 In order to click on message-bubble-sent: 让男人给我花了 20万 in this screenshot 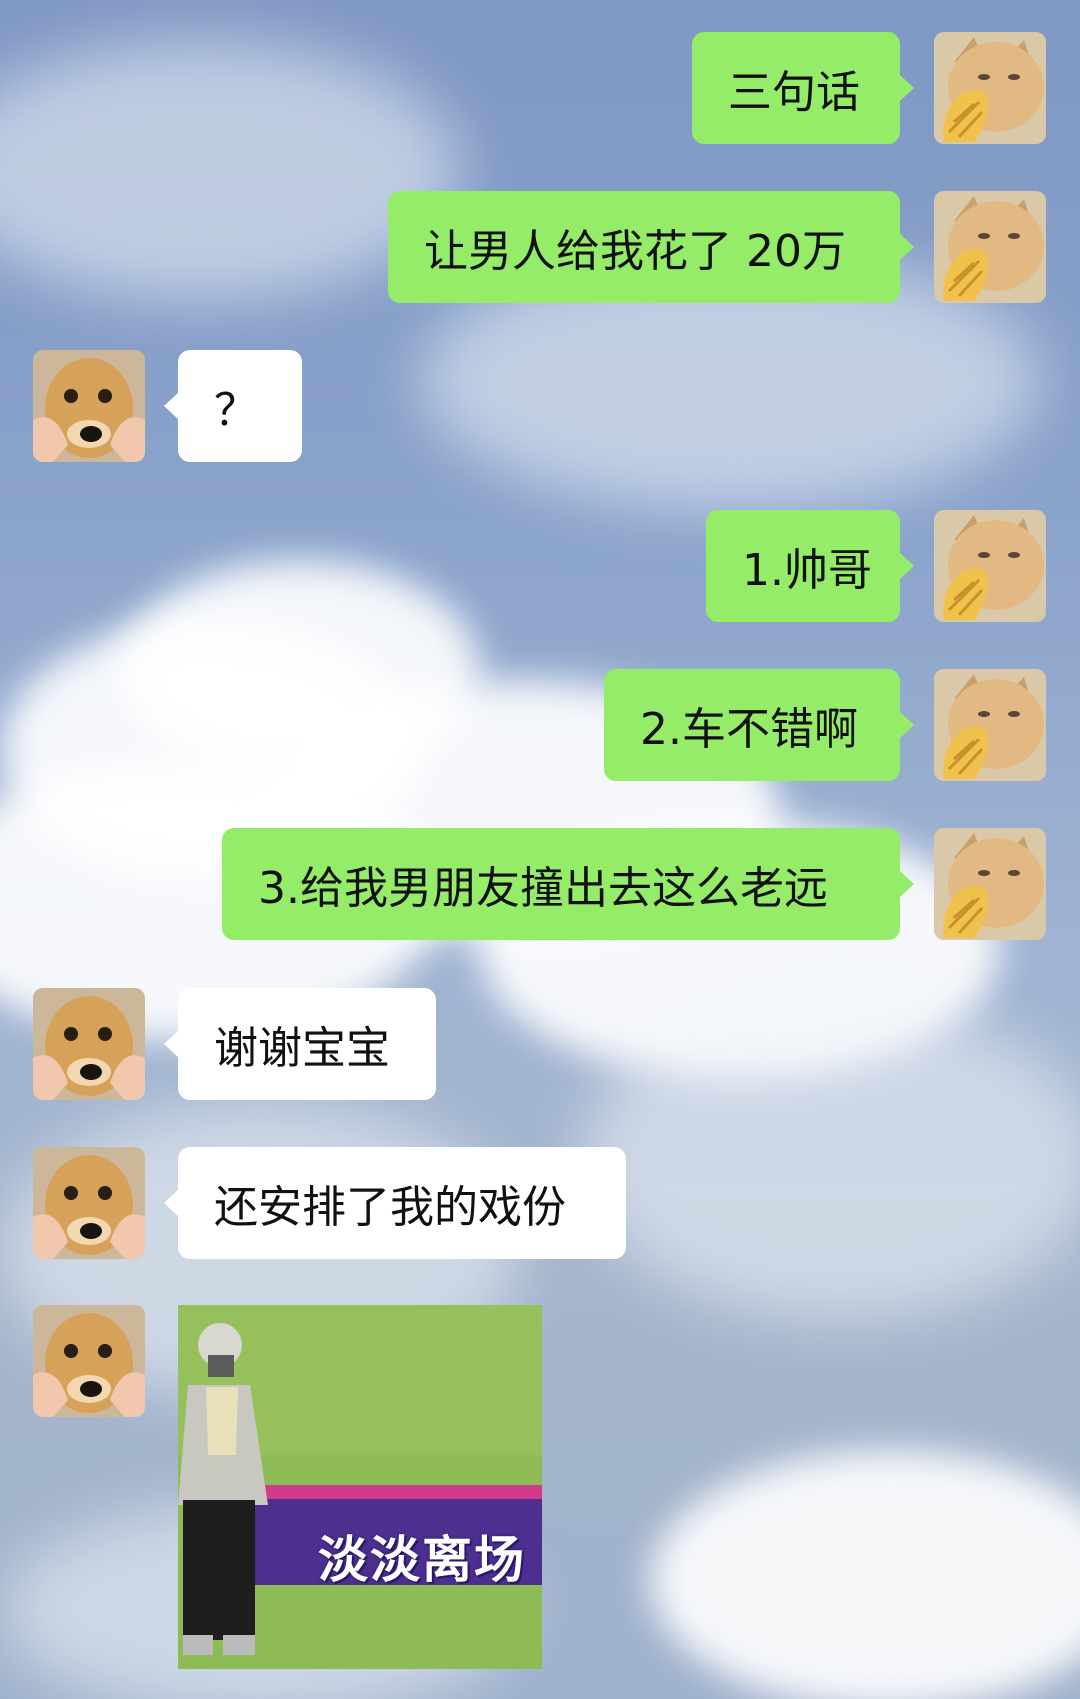, I will do `click(651, 247)`.